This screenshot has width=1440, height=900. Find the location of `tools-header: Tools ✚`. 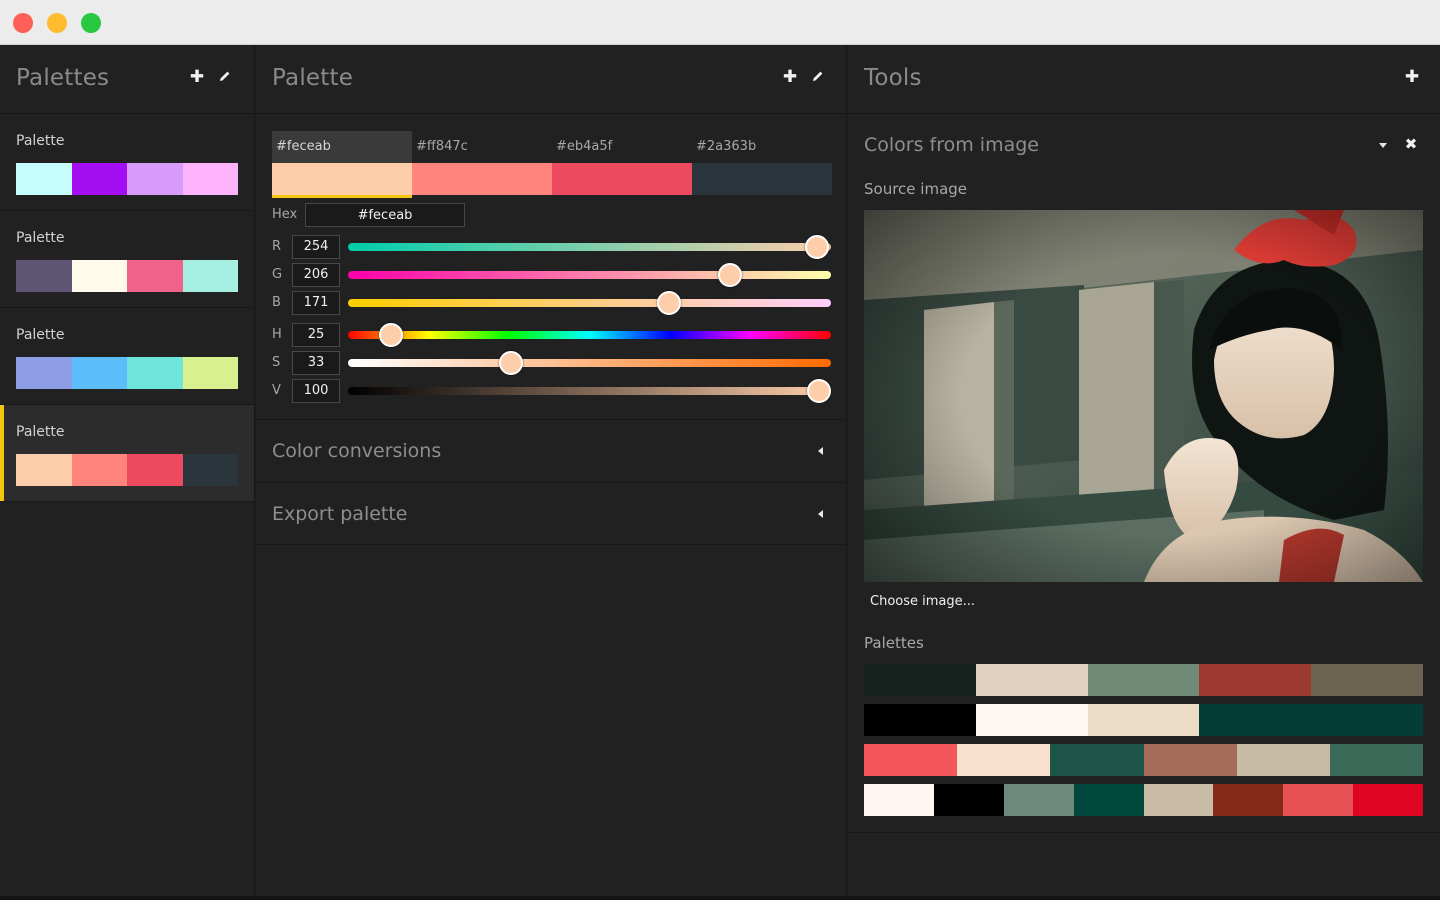

tools-header: Tools ✚ is located at coordinates (1144, 79).